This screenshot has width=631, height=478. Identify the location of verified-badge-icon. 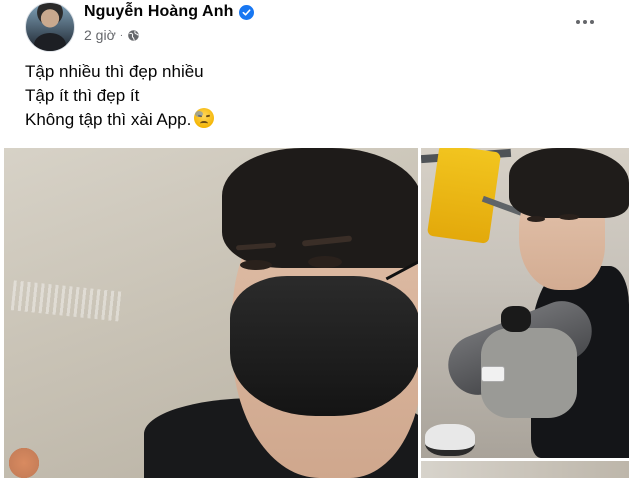
(247, 12).